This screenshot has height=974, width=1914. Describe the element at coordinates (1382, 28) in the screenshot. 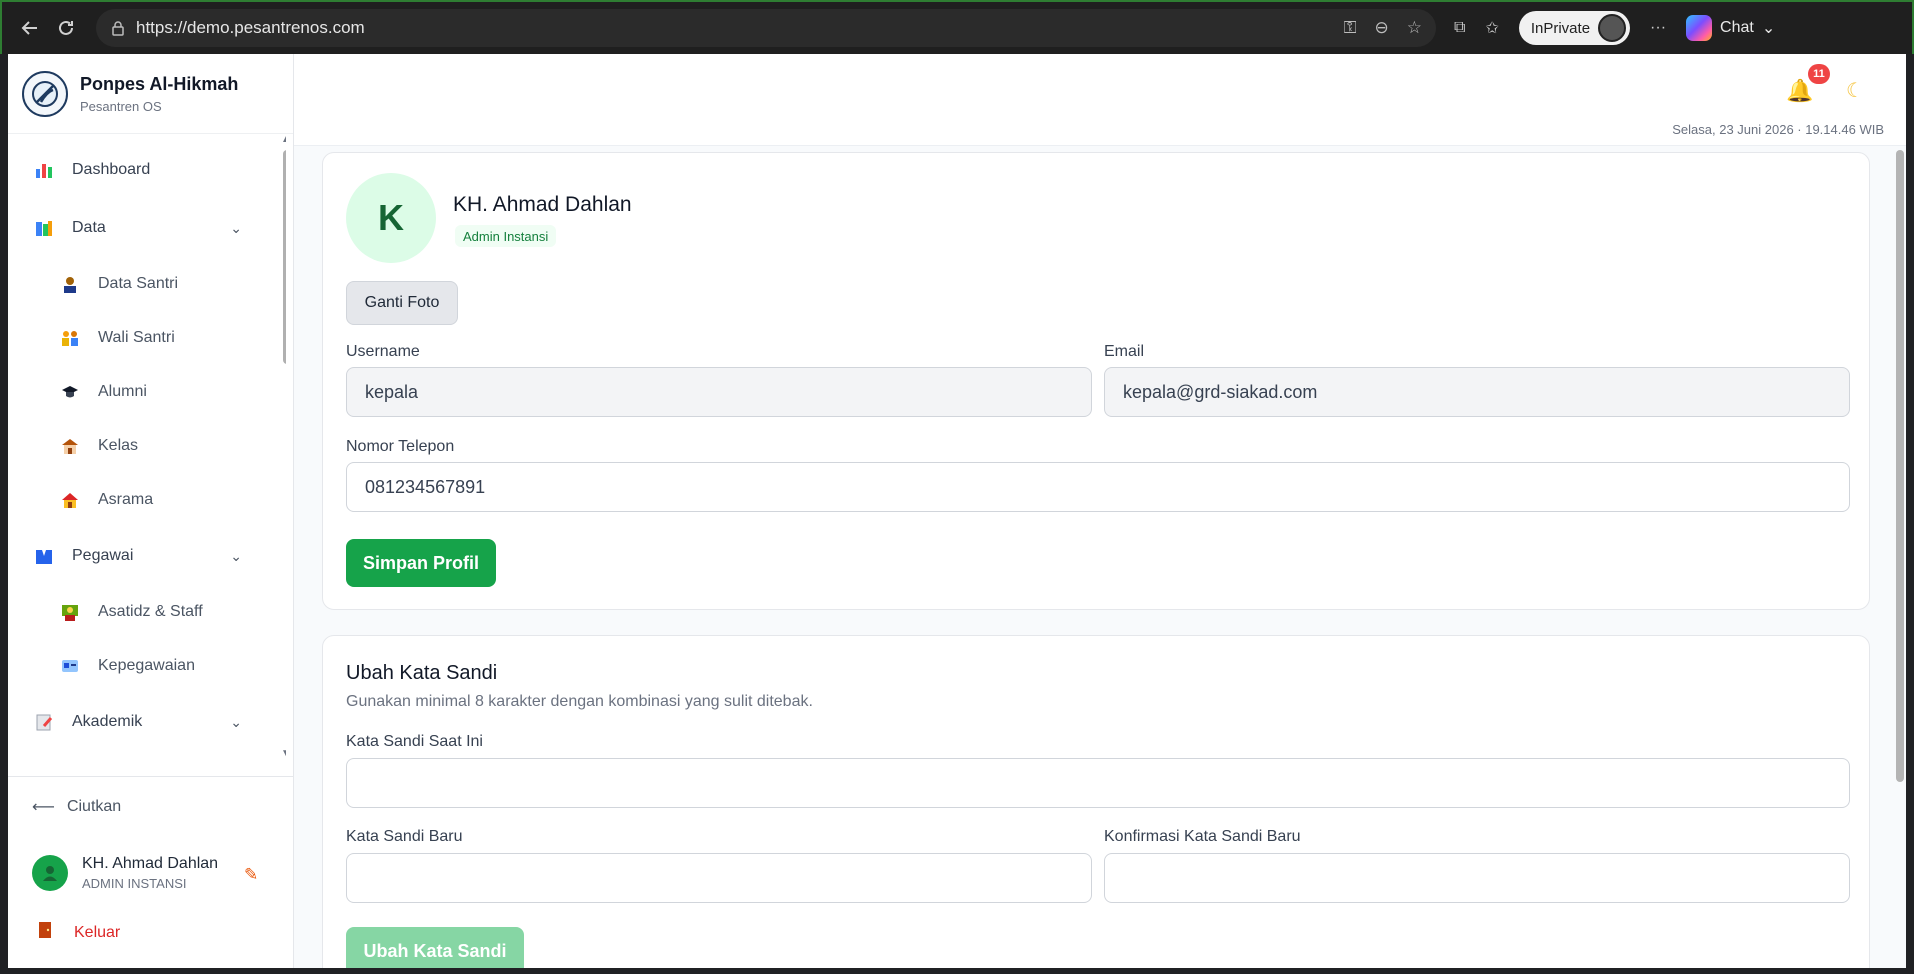

I see `zoom-out-icon: ⊖` at that location.